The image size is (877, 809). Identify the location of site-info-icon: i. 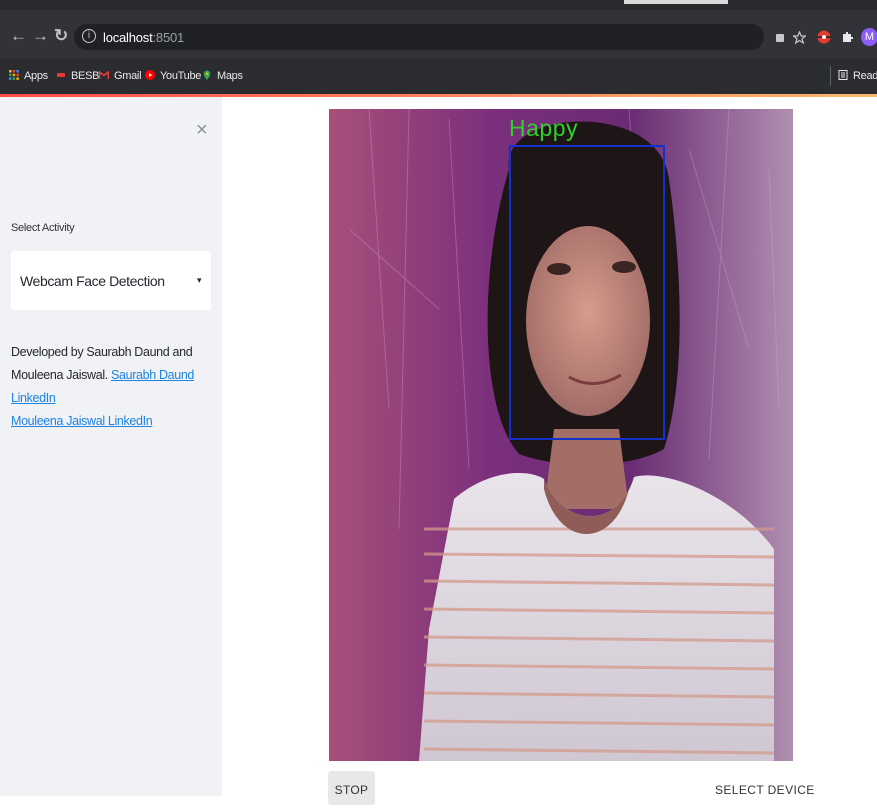
(89, 36).